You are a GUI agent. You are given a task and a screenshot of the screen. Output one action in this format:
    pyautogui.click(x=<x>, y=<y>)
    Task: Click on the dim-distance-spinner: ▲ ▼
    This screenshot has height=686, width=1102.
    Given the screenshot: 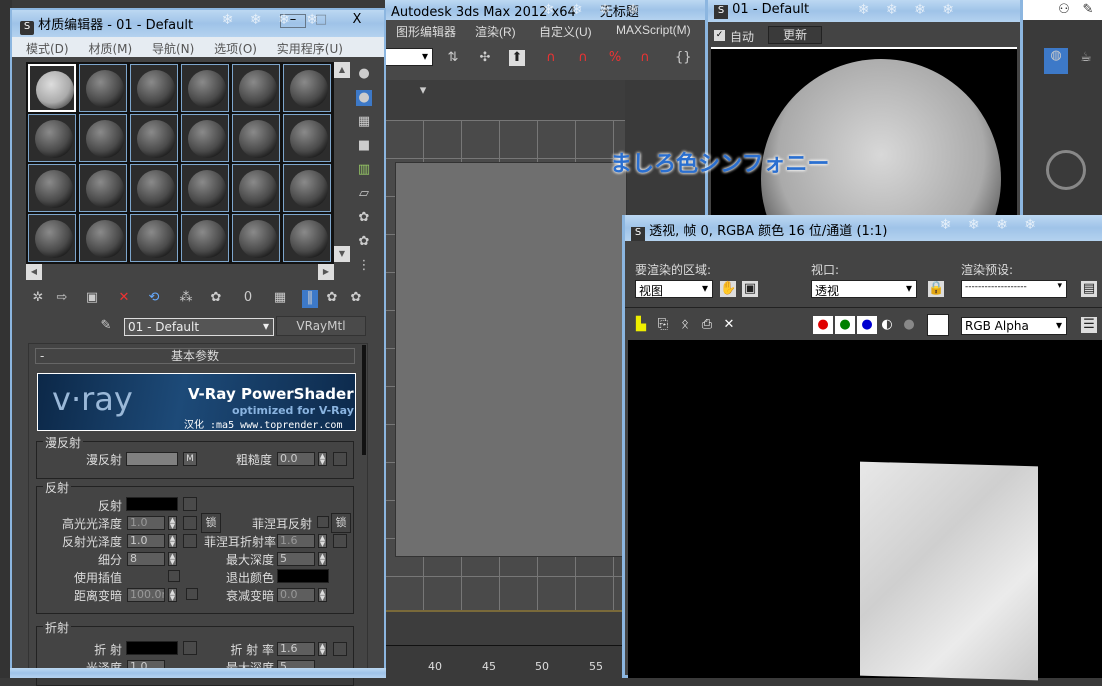 What is the action you would take?
    pyautogui.click(x=172, y=595)
    